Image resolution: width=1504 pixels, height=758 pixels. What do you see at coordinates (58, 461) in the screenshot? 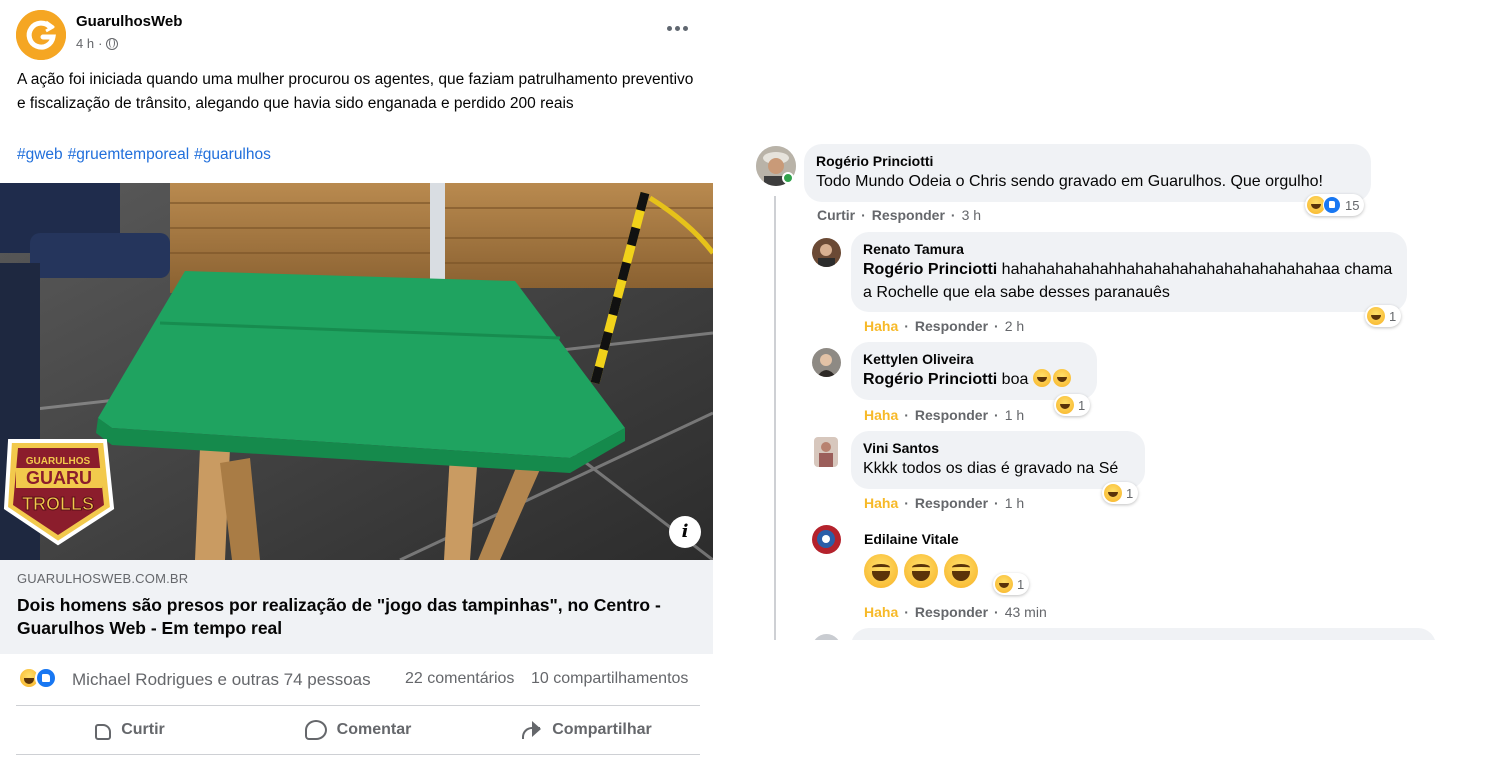
I see `svg-text: GUARULHOS` at bounding box center [58, 461].